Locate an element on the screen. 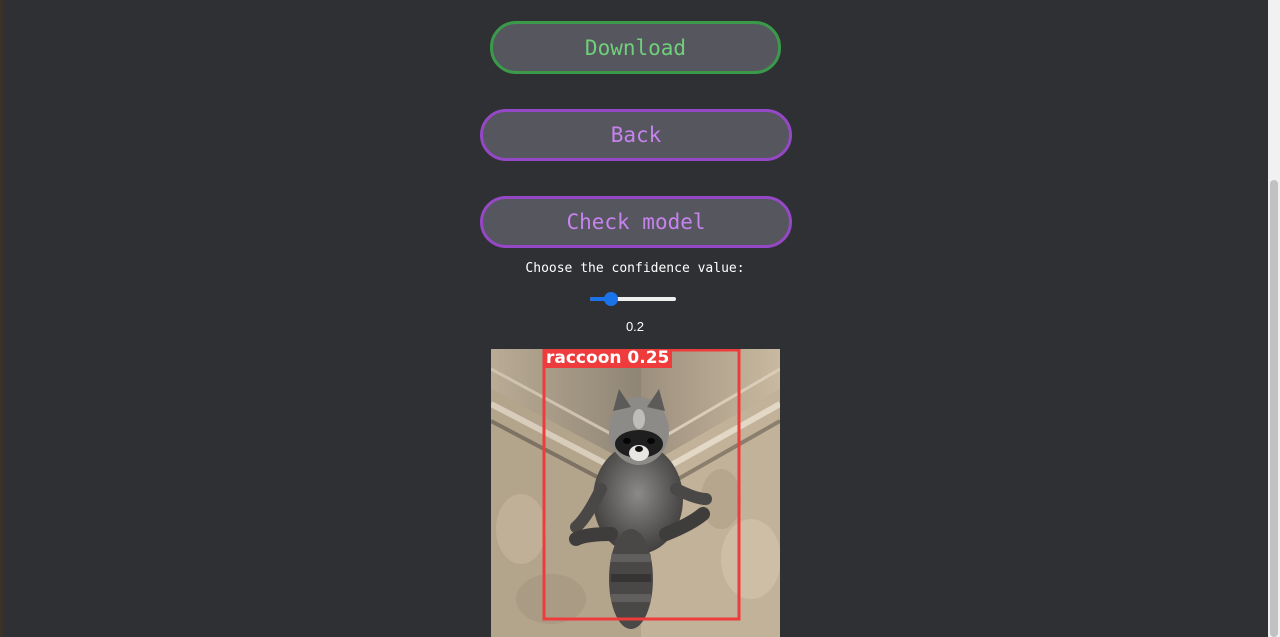 The height and width of the screenshot is (637, 1280). back-button: Back is located at coordinates (636, 135).